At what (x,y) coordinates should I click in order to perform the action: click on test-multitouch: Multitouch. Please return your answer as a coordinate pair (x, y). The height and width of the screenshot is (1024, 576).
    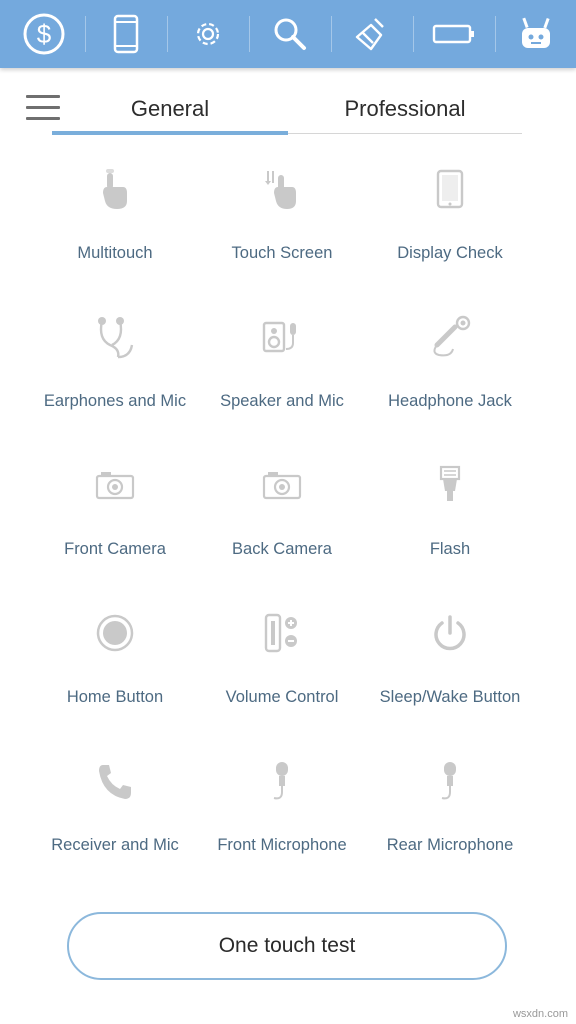
    Looking at the image, I should click on (115, 226).